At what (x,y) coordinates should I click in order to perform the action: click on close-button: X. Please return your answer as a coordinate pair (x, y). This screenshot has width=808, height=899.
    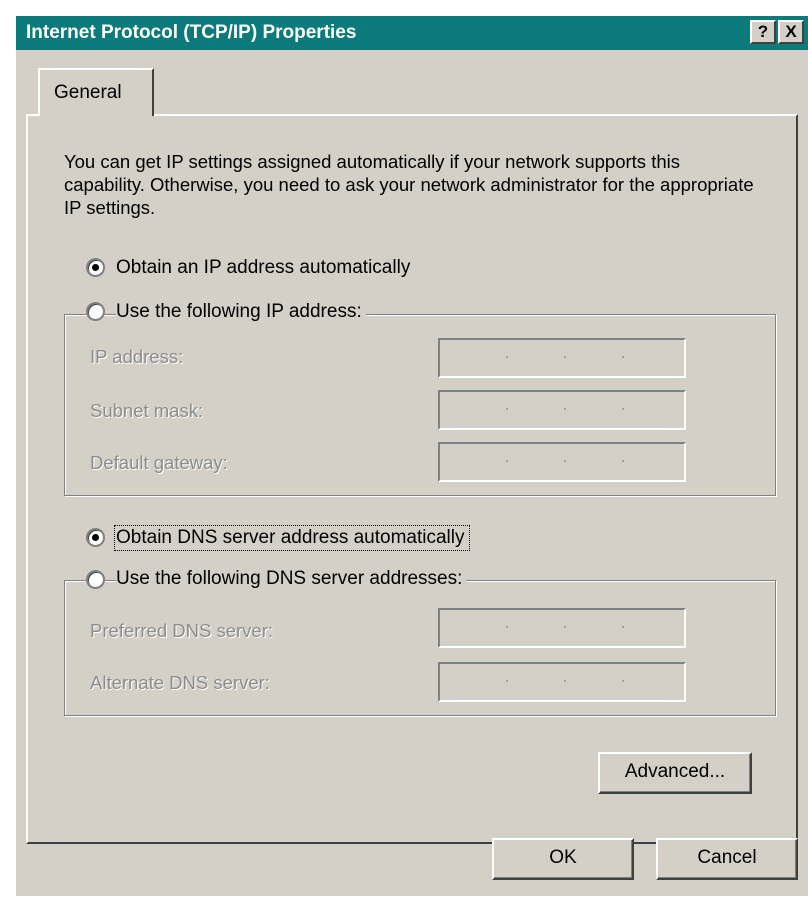
    Looking at the image, I should click on (791, 32).